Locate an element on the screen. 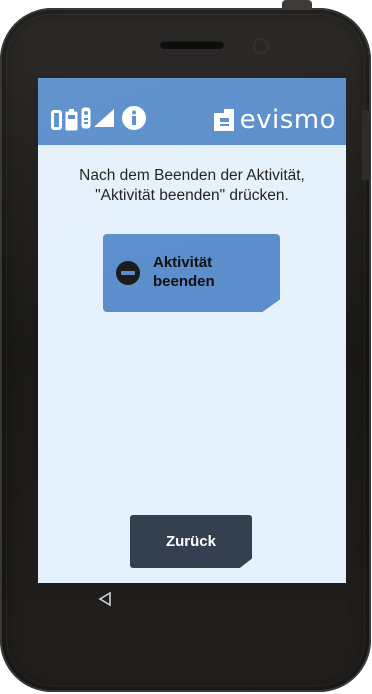 This screenshot has height=694, width=372. front-camera is located at coordinates (261, 46).